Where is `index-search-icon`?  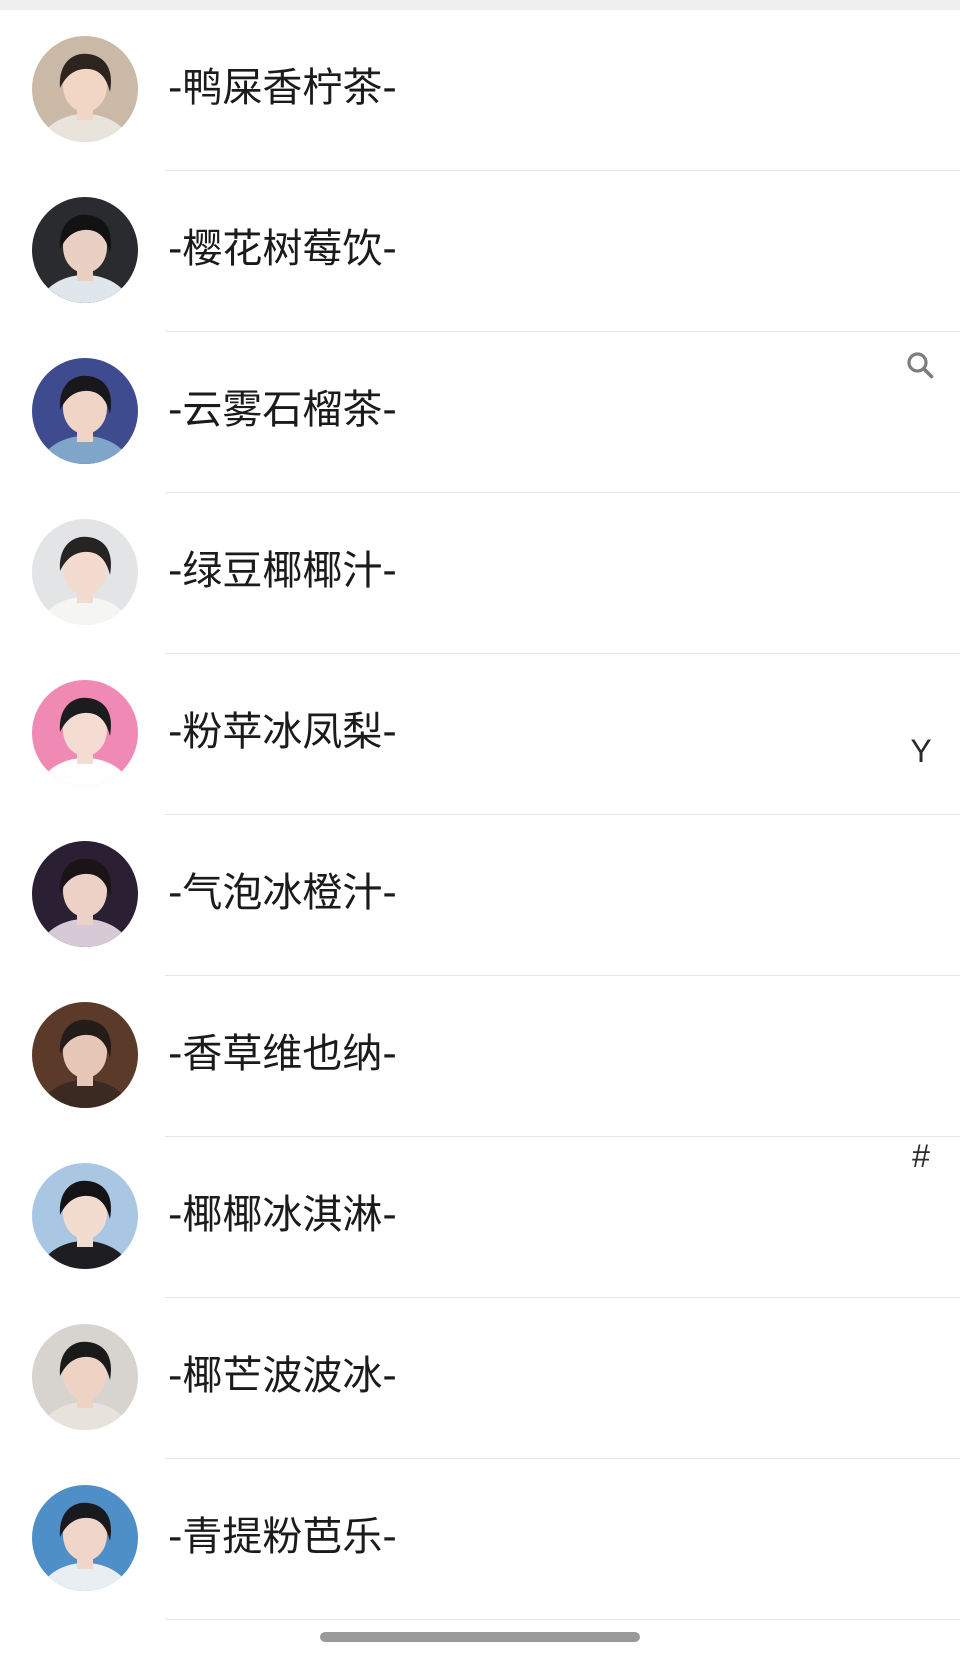
index-search-icon is located at coordinates (920, 365).